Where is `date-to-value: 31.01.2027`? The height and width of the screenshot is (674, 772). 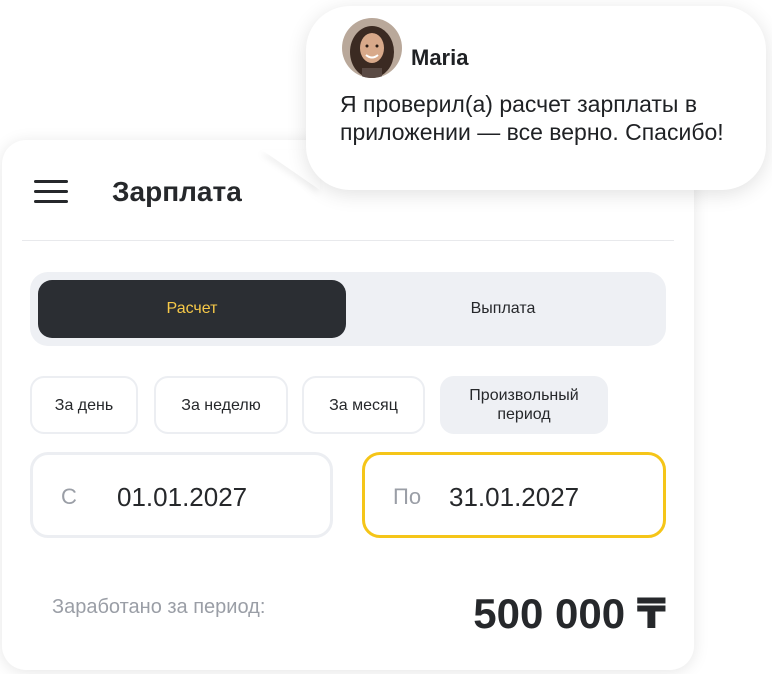 date-to-value: 31.01.2027 is located at coordinates (514, 497).